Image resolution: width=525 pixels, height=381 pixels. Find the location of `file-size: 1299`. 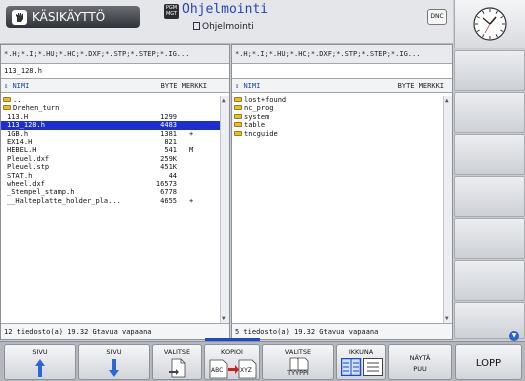

file-size: 1299 is located at coordinates (168, 116).